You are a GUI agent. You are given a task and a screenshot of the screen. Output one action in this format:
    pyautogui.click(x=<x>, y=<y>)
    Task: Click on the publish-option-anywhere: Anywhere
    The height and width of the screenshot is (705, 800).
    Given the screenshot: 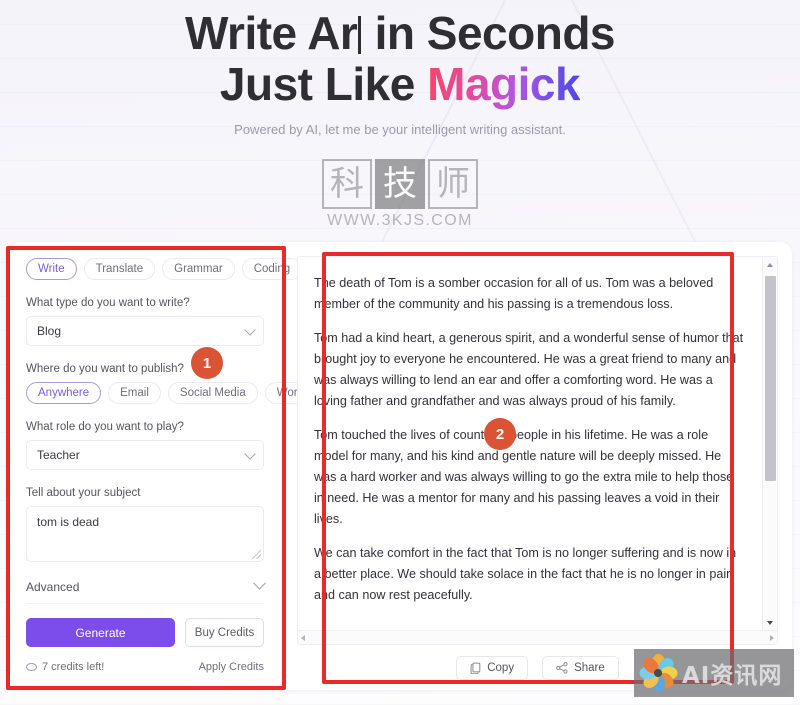 What is the action you would take?
    pyautogui.click(x=64, y=393)
    